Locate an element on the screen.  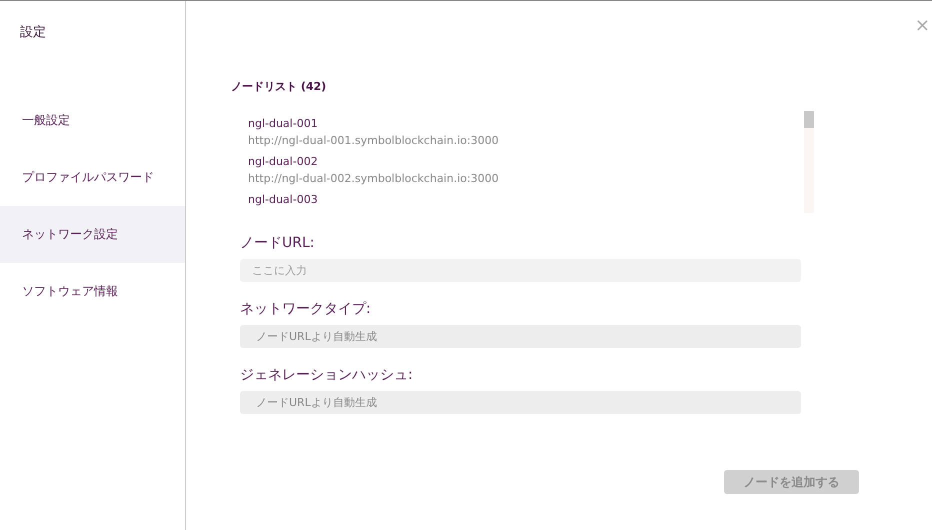
input-field: ここに入力 is located at coordinates (520, 270).